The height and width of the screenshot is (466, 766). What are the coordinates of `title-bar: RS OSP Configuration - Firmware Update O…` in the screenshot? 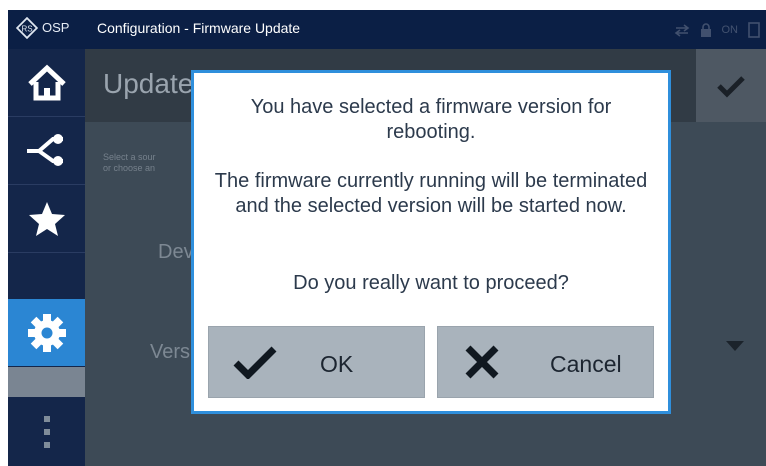 It's located at (387, 29).